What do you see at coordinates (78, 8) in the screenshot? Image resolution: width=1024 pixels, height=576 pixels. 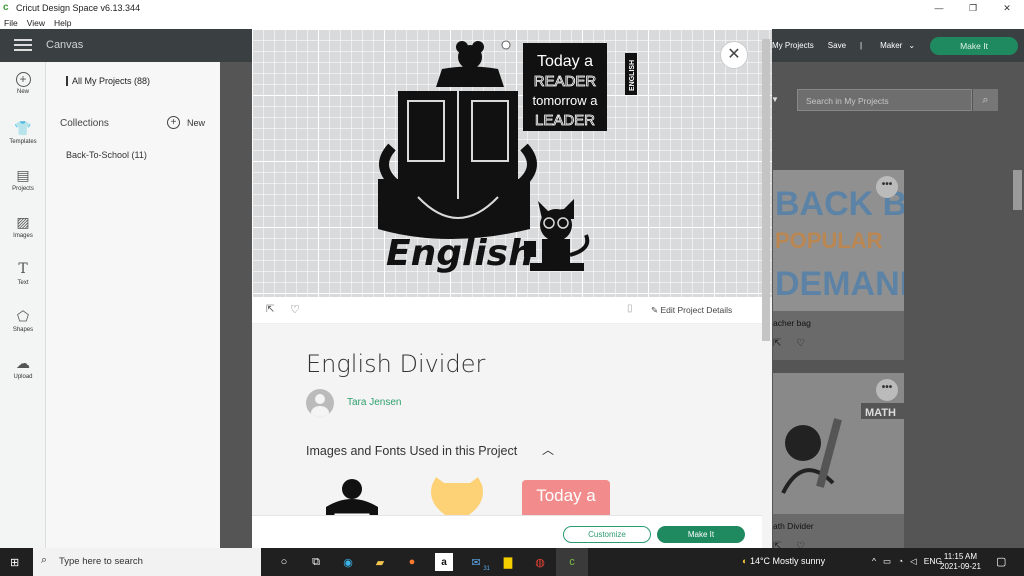 I see `window-title: Cricut Design Space v6.13.344` at bounding box center [78, 8].